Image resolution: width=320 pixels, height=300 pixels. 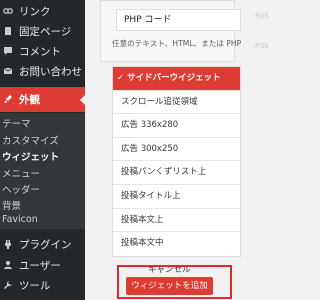 I want to click on sidebar-choice-item: 投稿タイトル上, so click(x=176, y=197).